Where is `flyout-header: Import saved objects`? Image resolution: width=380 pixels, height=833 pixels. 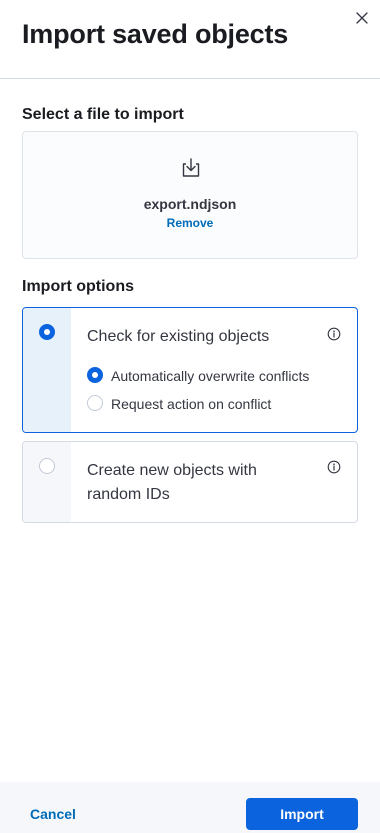 flyout-header: Import saved objects is located at coordinates (190, 39).